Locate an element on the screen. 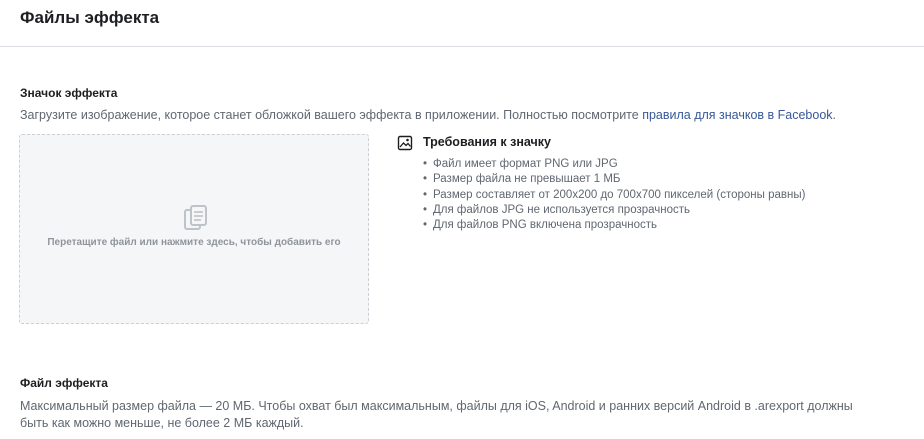 This screenshot has height=439, width=924. requirement-item: • Файл имеет формат PNG или JPG is located at coordinates (520, 164).